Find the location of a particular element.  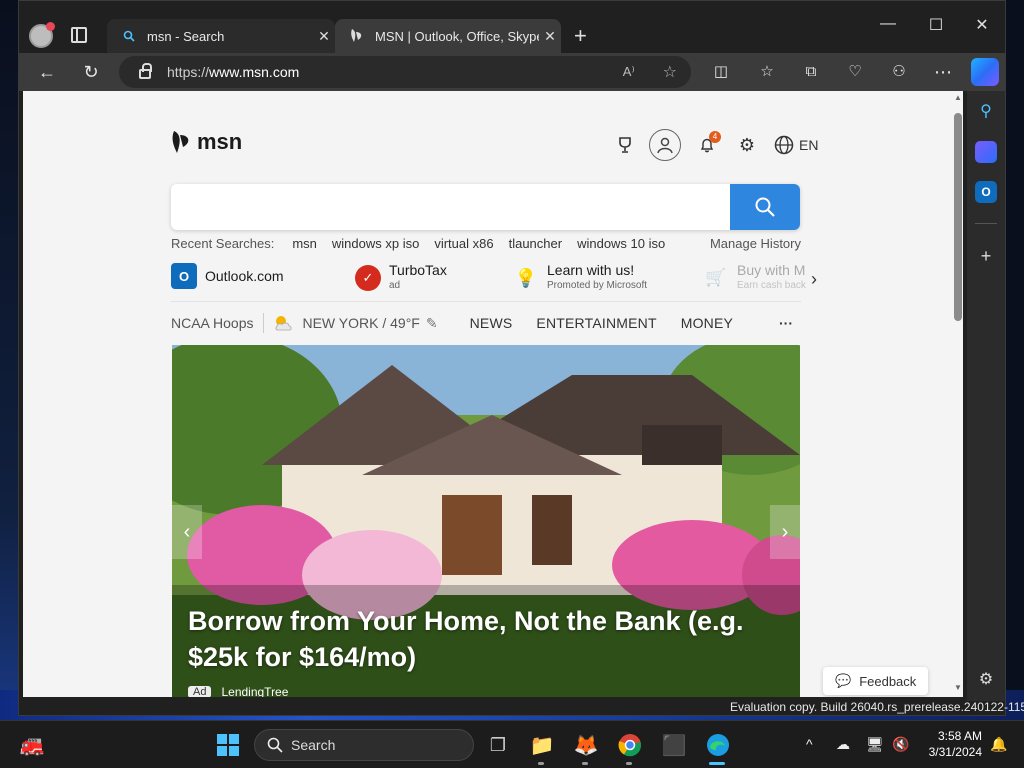

profile-avatar is located at coordinates (42, 35).